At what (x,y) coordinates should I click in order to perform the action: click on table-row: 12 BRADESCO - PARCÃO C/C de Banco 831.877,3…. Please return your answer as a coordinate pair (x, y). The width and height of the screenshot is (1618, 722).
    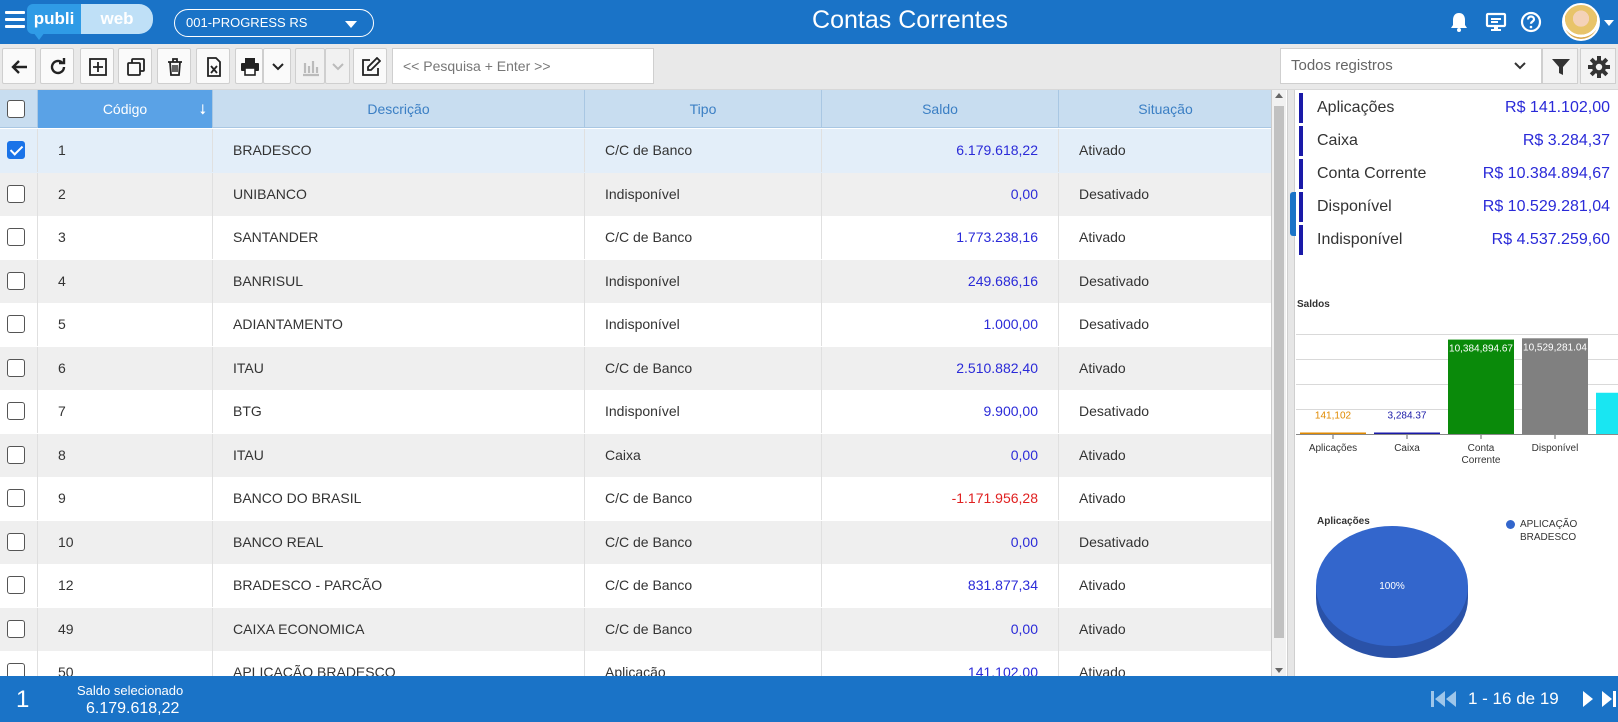
    Looking at the image, I should click on (635, 586).